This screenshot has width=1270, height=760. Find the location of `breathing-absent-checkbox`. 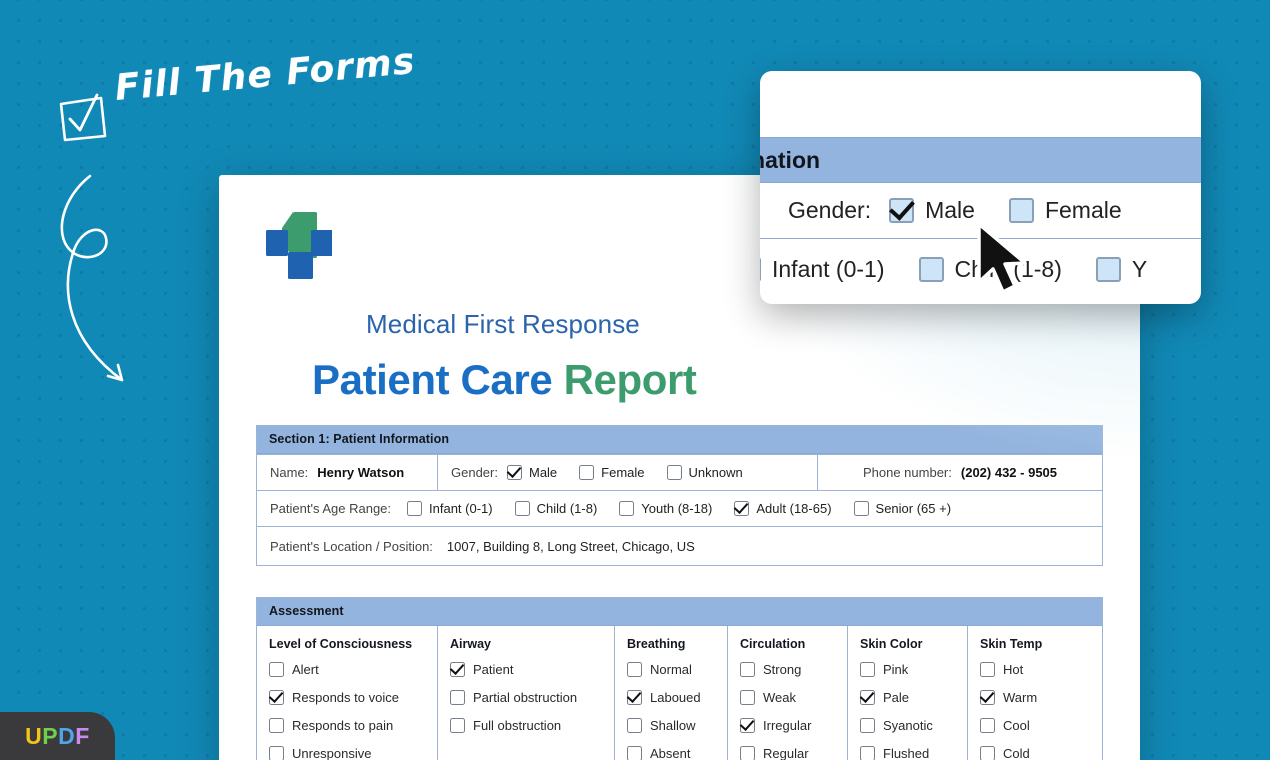

breathing-absent-checkbox is located at coordinates (634, 753).